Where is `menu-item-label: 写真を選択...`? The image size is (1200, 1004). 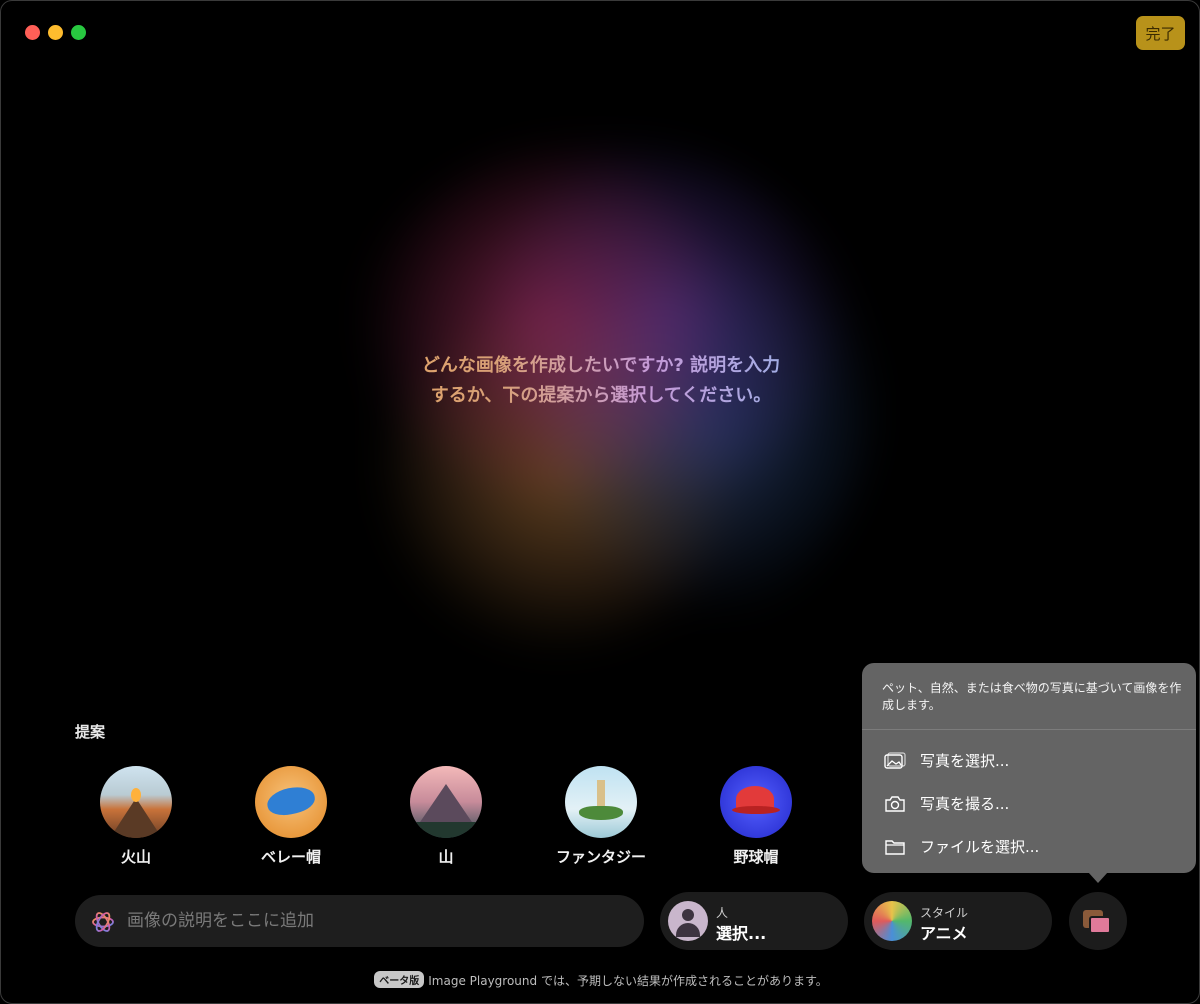 menu-item-label: 写真を選択... is located at coordinates (965, 761).